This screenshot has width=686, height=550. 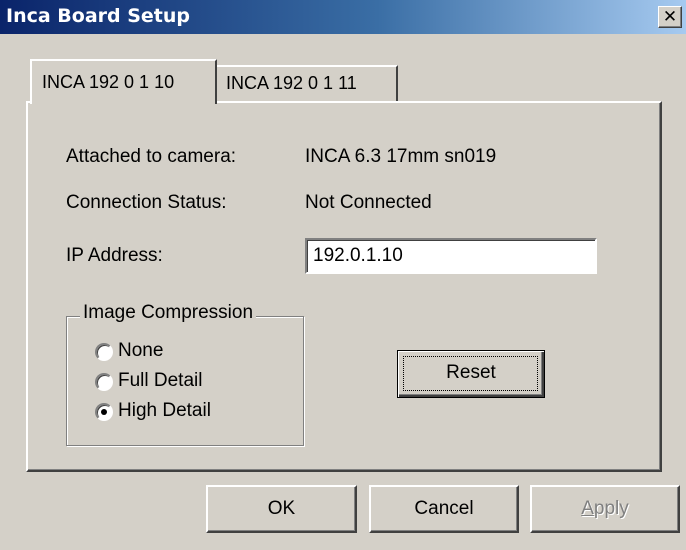 I want to click on close-button: ✕, so click(x=670, y=17).